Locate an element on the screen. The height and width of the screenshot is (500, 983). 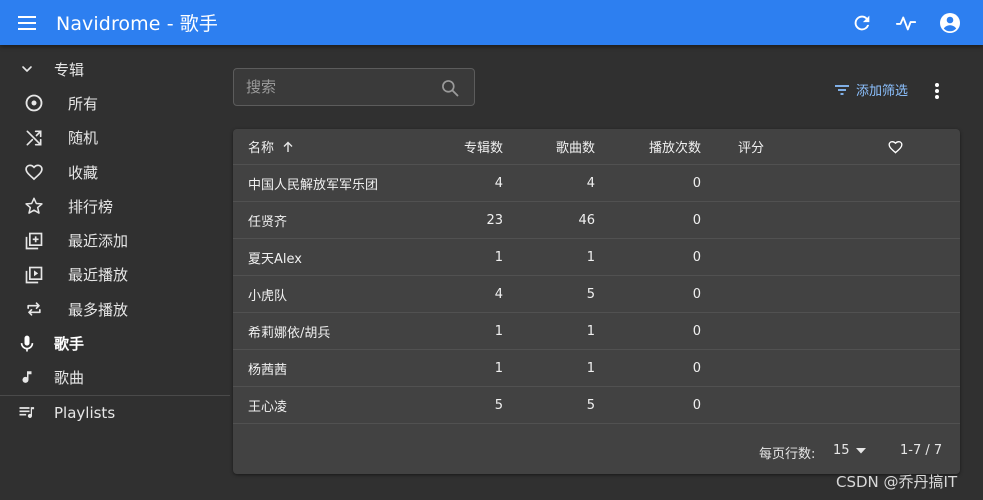
sidebar-item-recently-added: 最近添加 is located at coordinates (115, 240).